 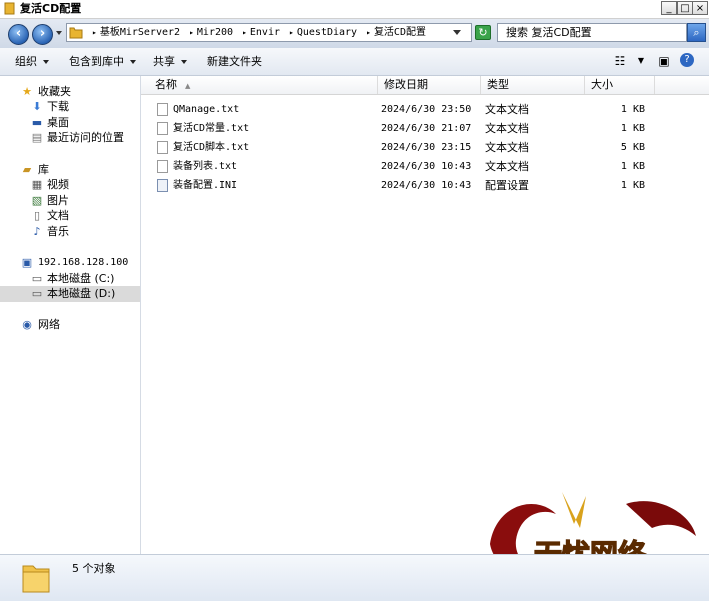 I want to click on sort-ascending-icon: ▲, so click(x=188, y=86).